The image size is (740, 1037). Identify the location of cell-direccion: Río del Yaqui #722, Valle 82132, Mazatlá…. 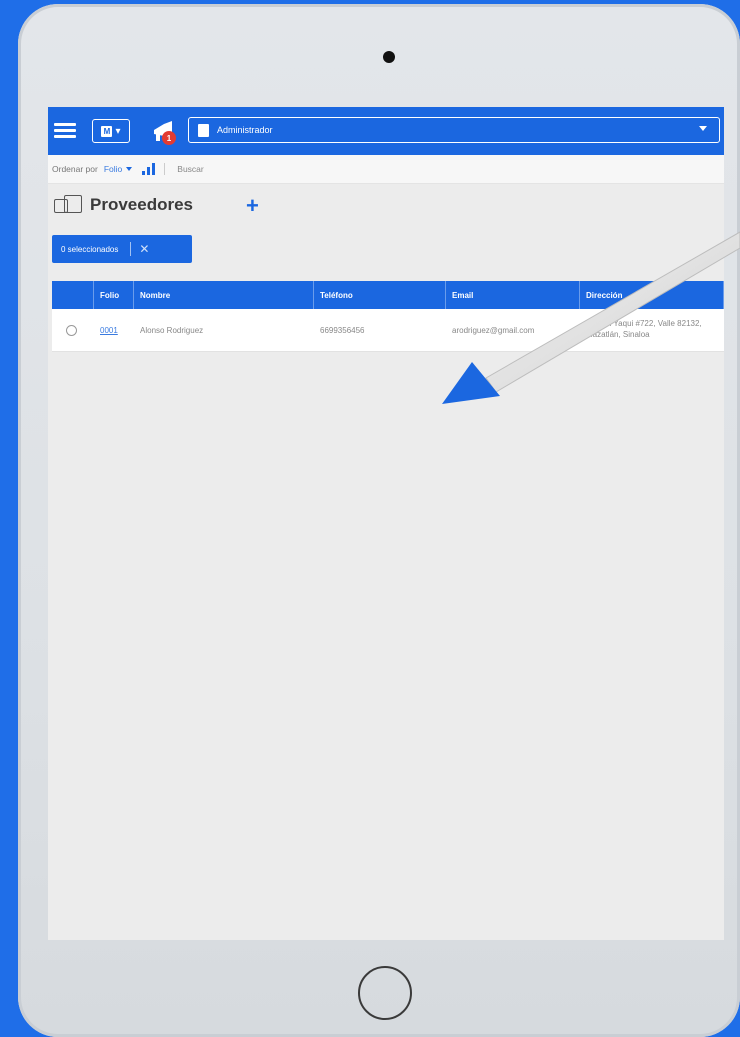
(644, 329).